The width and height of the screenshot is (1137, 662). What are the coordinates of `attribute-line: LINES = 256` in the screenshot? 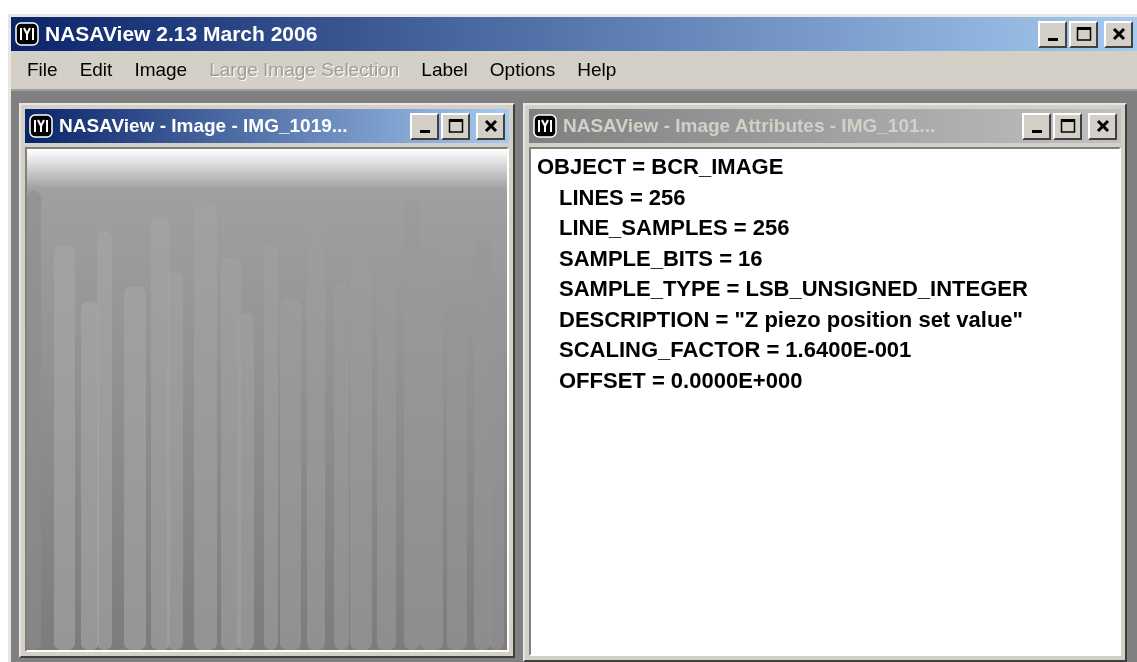 It's located at (622, 197).